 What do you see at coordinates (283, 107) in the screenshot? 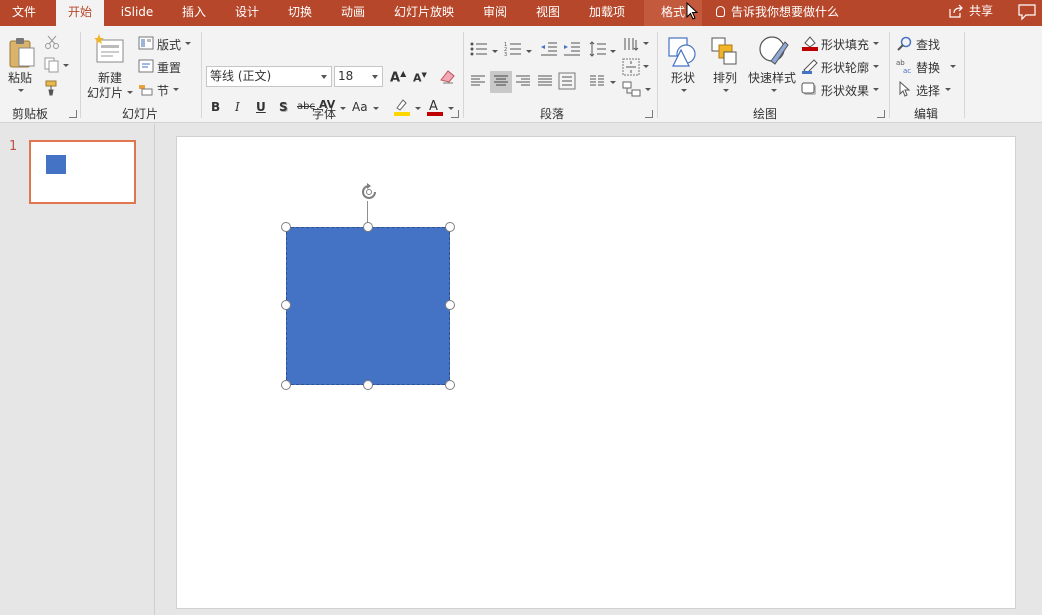
I see `text-shadow-button: S` at bounding box center [283, 107].